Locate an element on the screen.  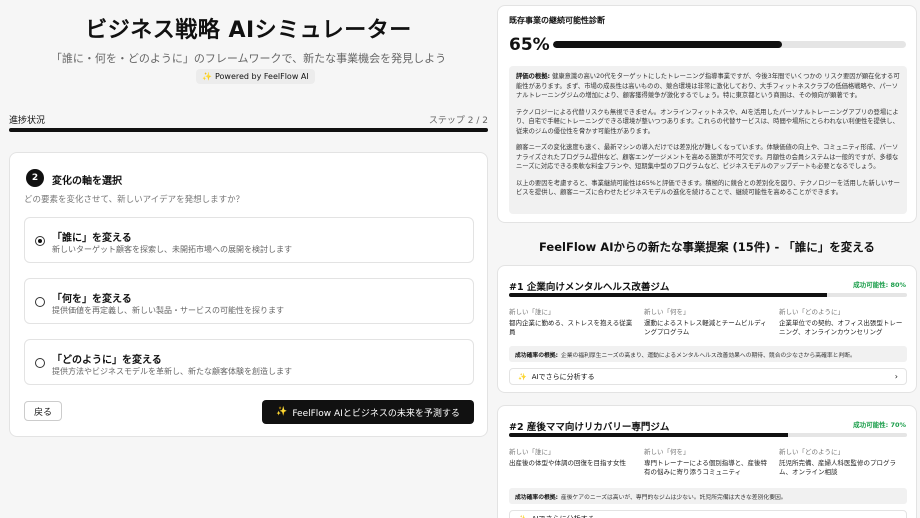
proposal-title: #2 産後ママ向けリカバリー専門ジム is located at coordinates (589, 427).